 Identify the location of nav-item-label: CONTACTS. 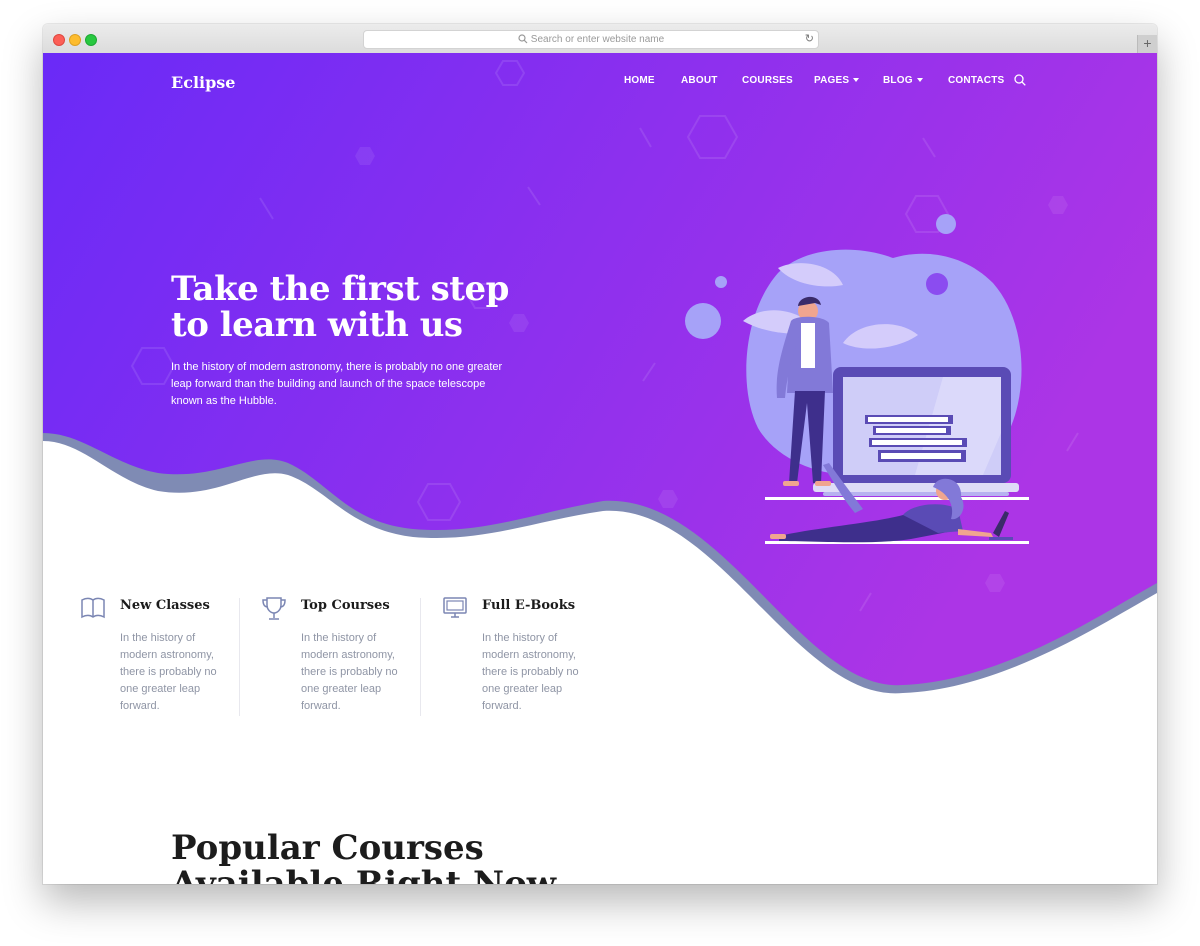
(976, 80).